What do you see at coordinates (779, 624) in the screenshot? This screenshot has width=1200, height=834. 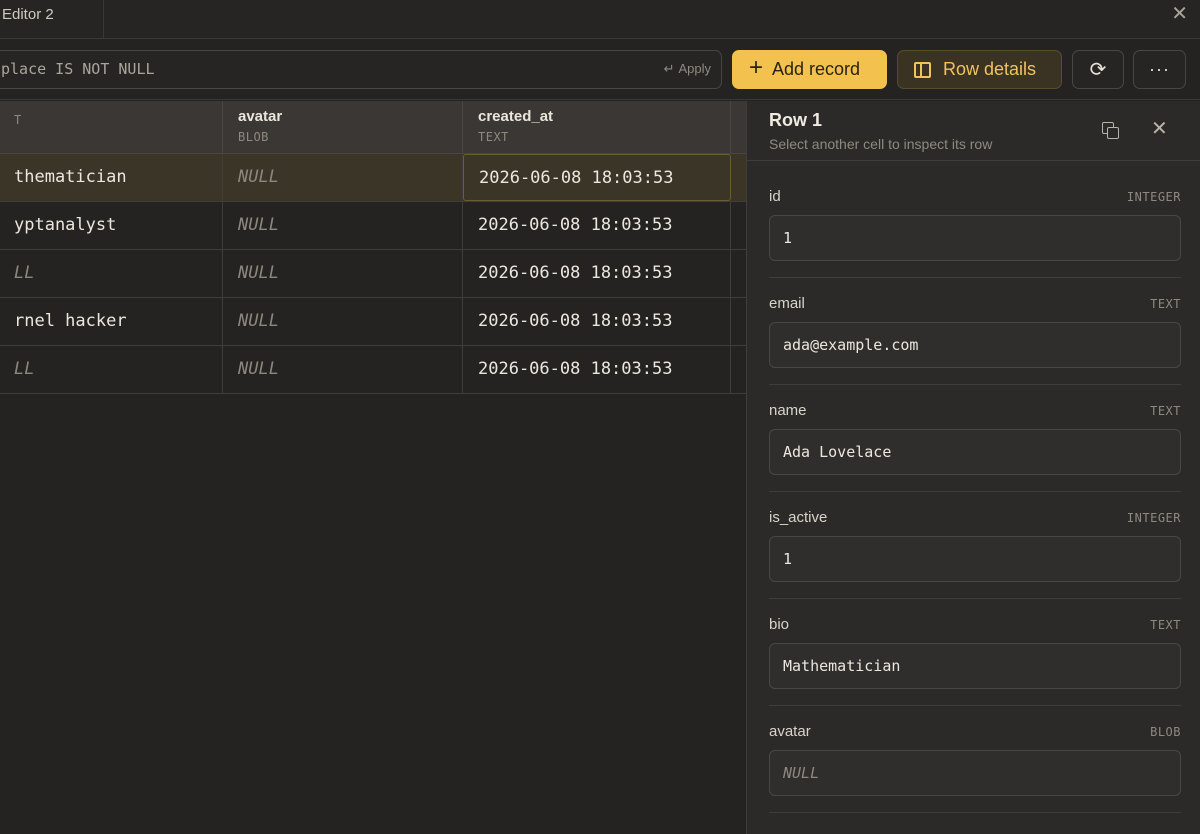 I see `field-label: bio` at bounding box center [779, 624].